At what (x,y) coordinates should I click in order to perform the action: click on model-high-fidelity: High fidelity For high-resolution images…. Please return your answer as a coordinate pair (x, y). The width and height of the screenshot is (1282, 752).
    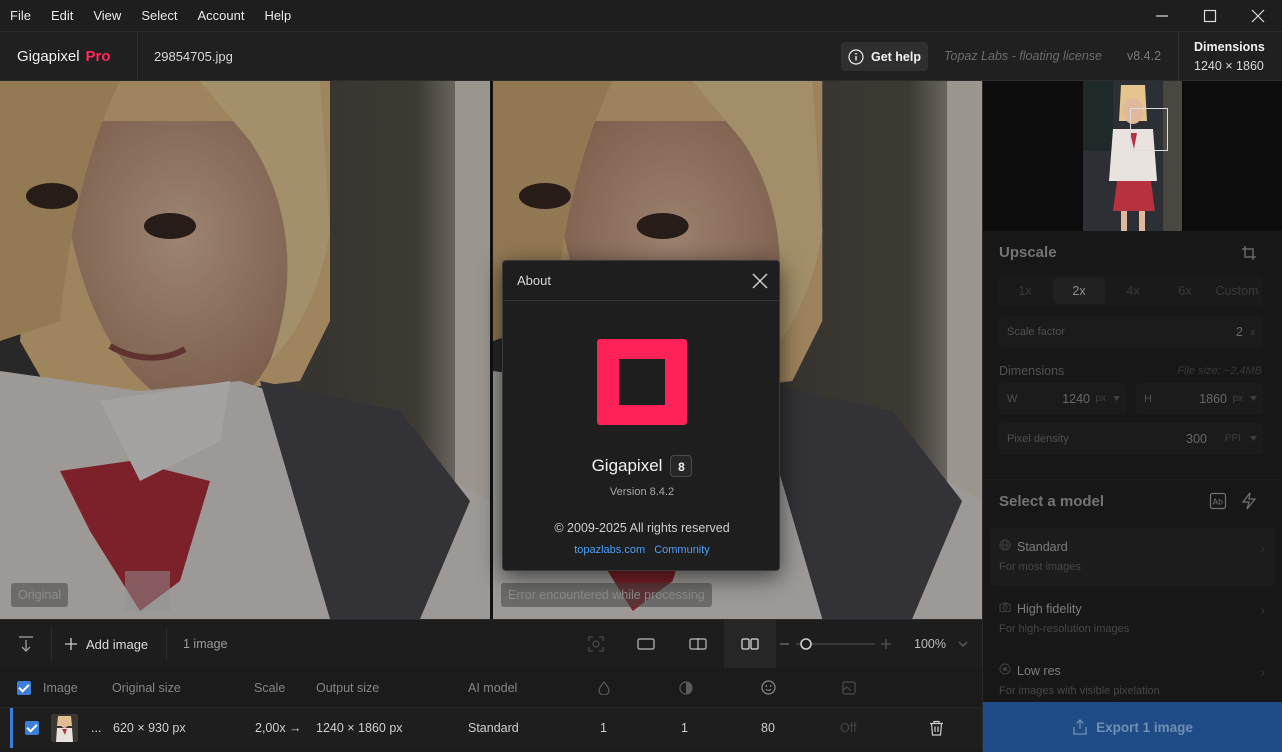
    Looking at the image, I should click on (1133, 619).